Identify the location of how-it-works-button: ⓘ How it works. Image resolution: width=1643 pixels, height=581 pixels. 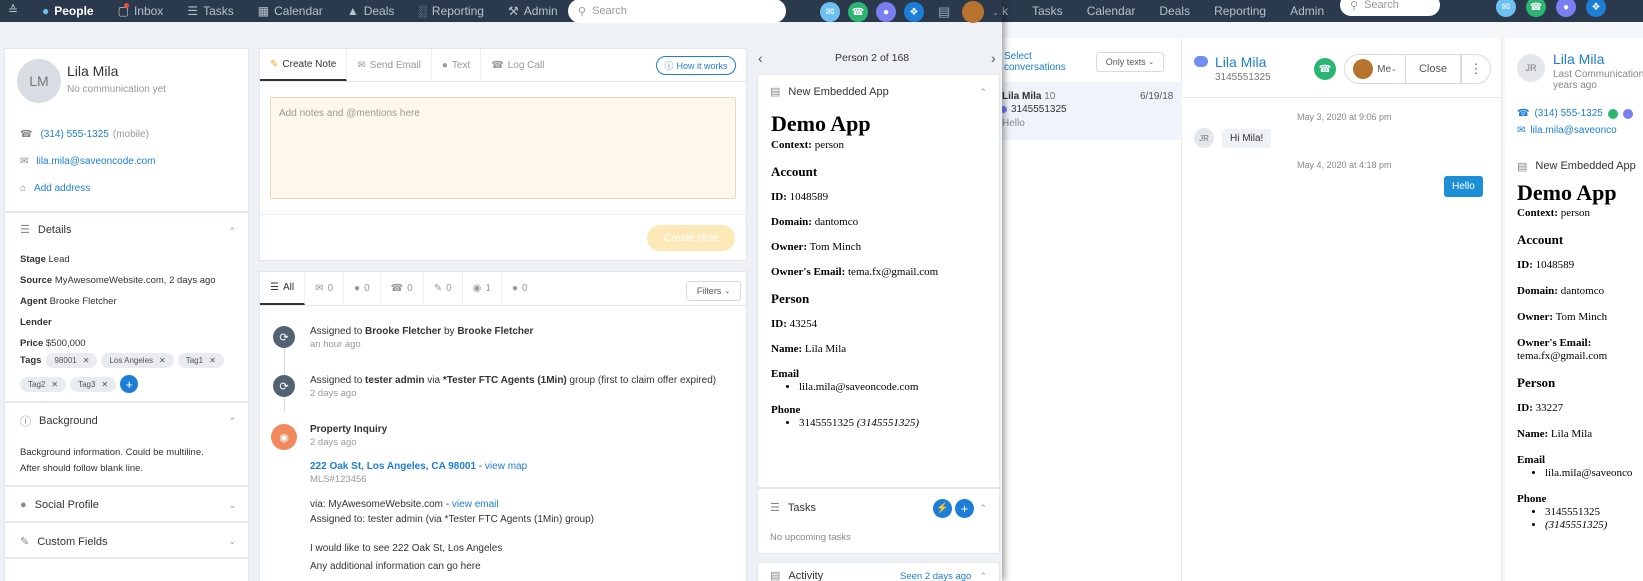
(696, 65).